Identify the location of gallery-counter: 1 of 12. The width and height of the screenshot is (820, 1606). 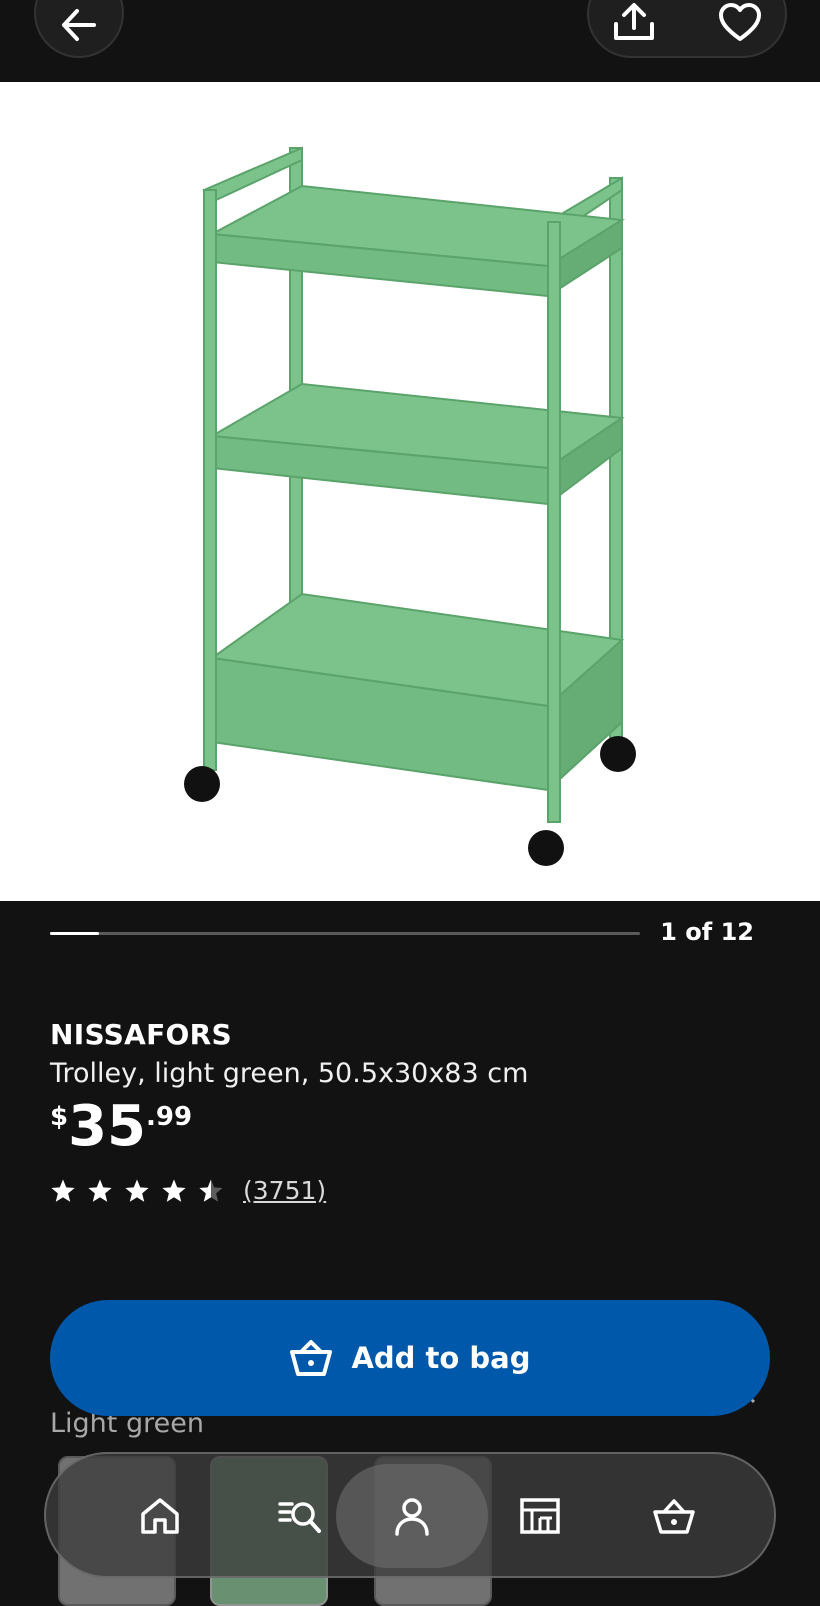
(707, 932).